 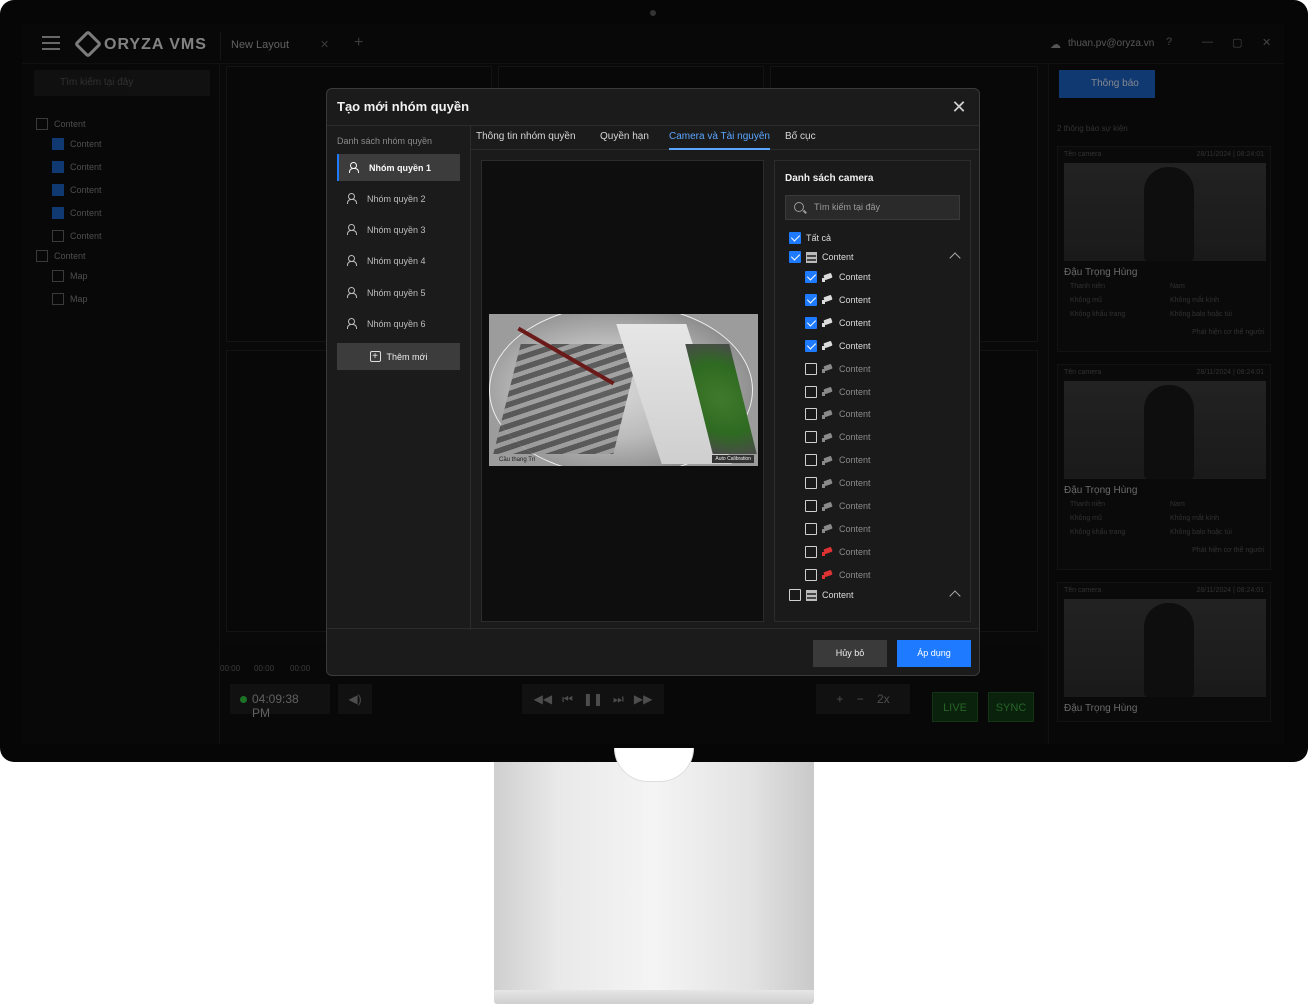 What do you see at coordinates (1201, 532) in the screenshot?
I see `event-attr: Không balo hoặc túi` at bounding box center [1201, 532].